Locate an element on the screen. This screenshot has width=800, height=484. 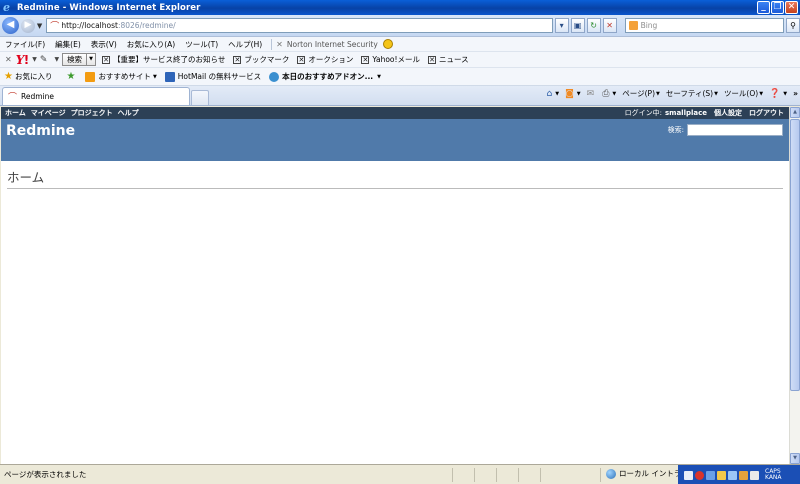
ime-tools-icon is located at coordinates (743, 475).